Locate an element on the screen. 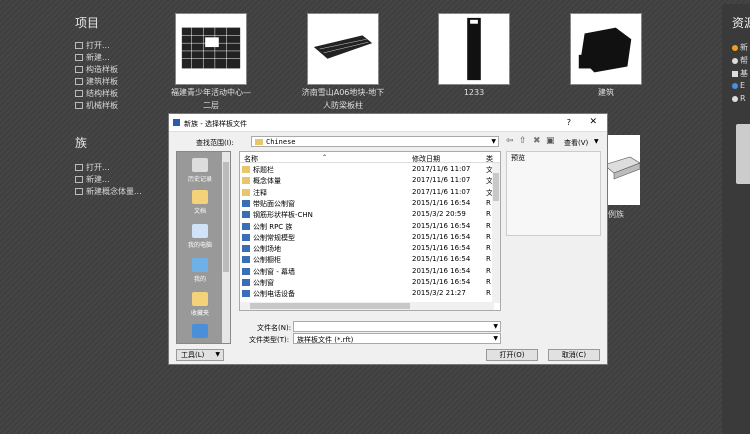  file-row: 公制 RPC 族 2015/1/16 16:54 R is located at coordinates (367, 226).